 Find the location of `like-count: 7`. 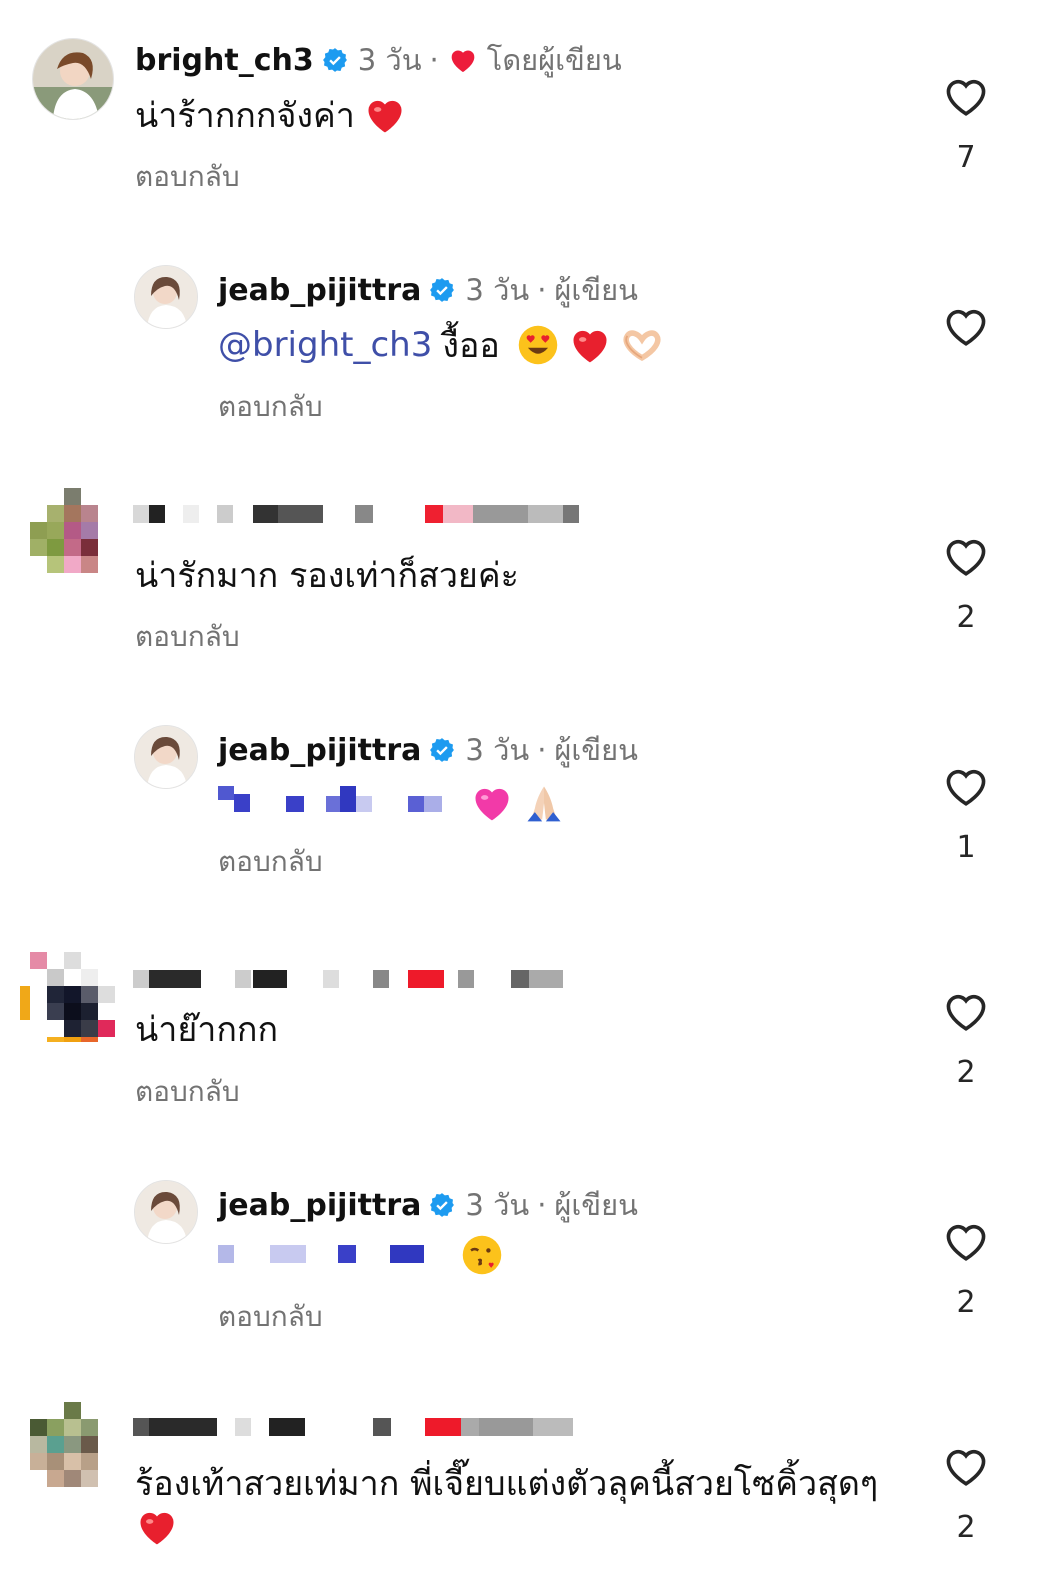

like-count: 7 is located at coordinates (966, 157).